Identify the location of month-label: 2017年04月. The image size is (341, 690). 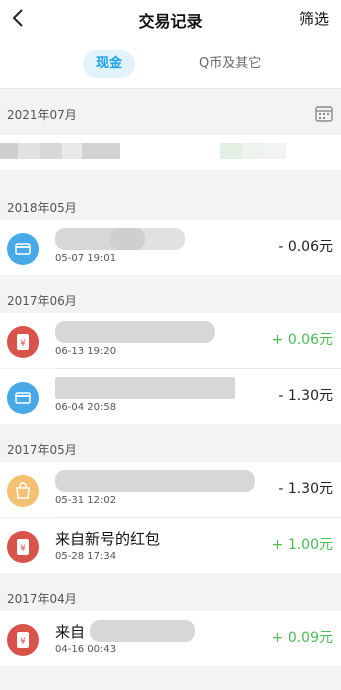
(42, 599).